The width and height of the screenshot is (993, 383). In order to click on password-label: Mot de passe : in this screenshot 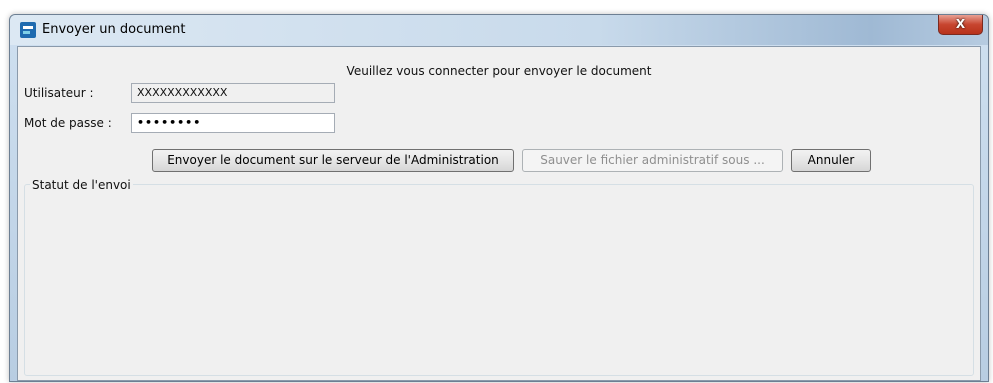, I will do `click(68, 123)`.